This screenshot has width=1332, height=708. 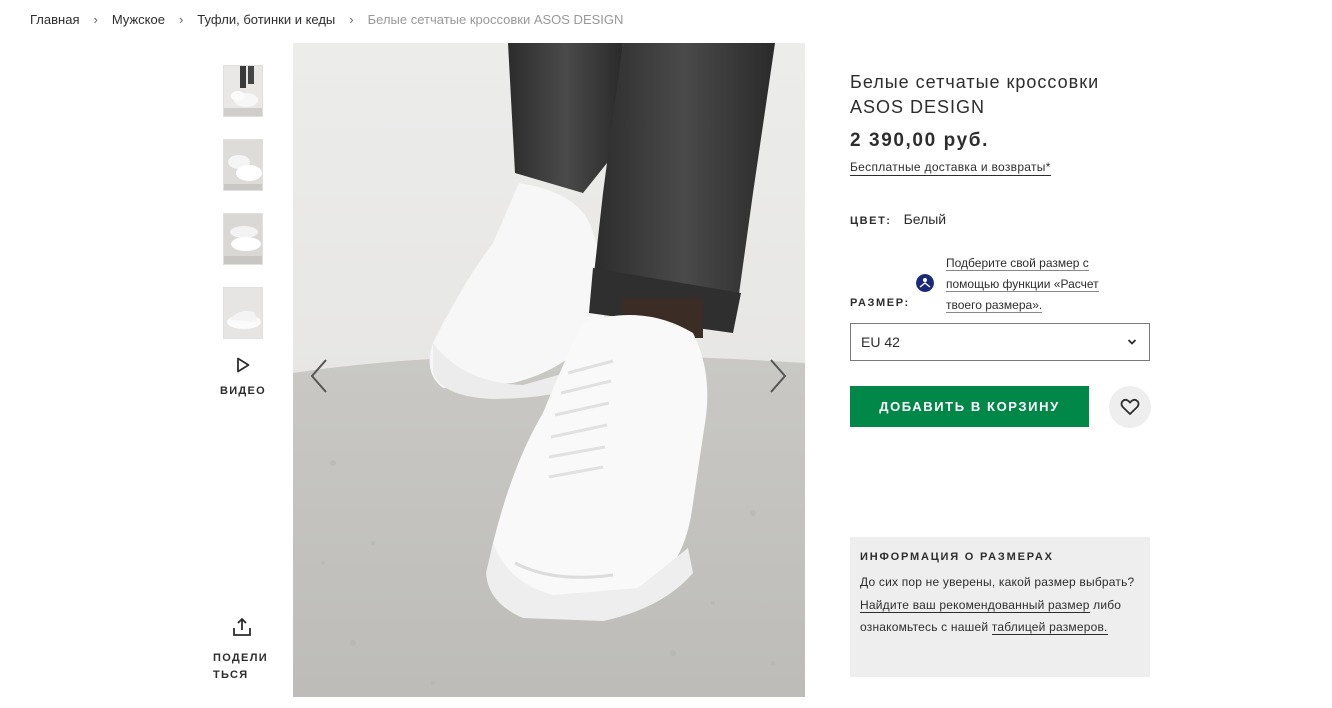 I want to click on size-chart-link: таблицей размеров., so click(x=1049, y=627).